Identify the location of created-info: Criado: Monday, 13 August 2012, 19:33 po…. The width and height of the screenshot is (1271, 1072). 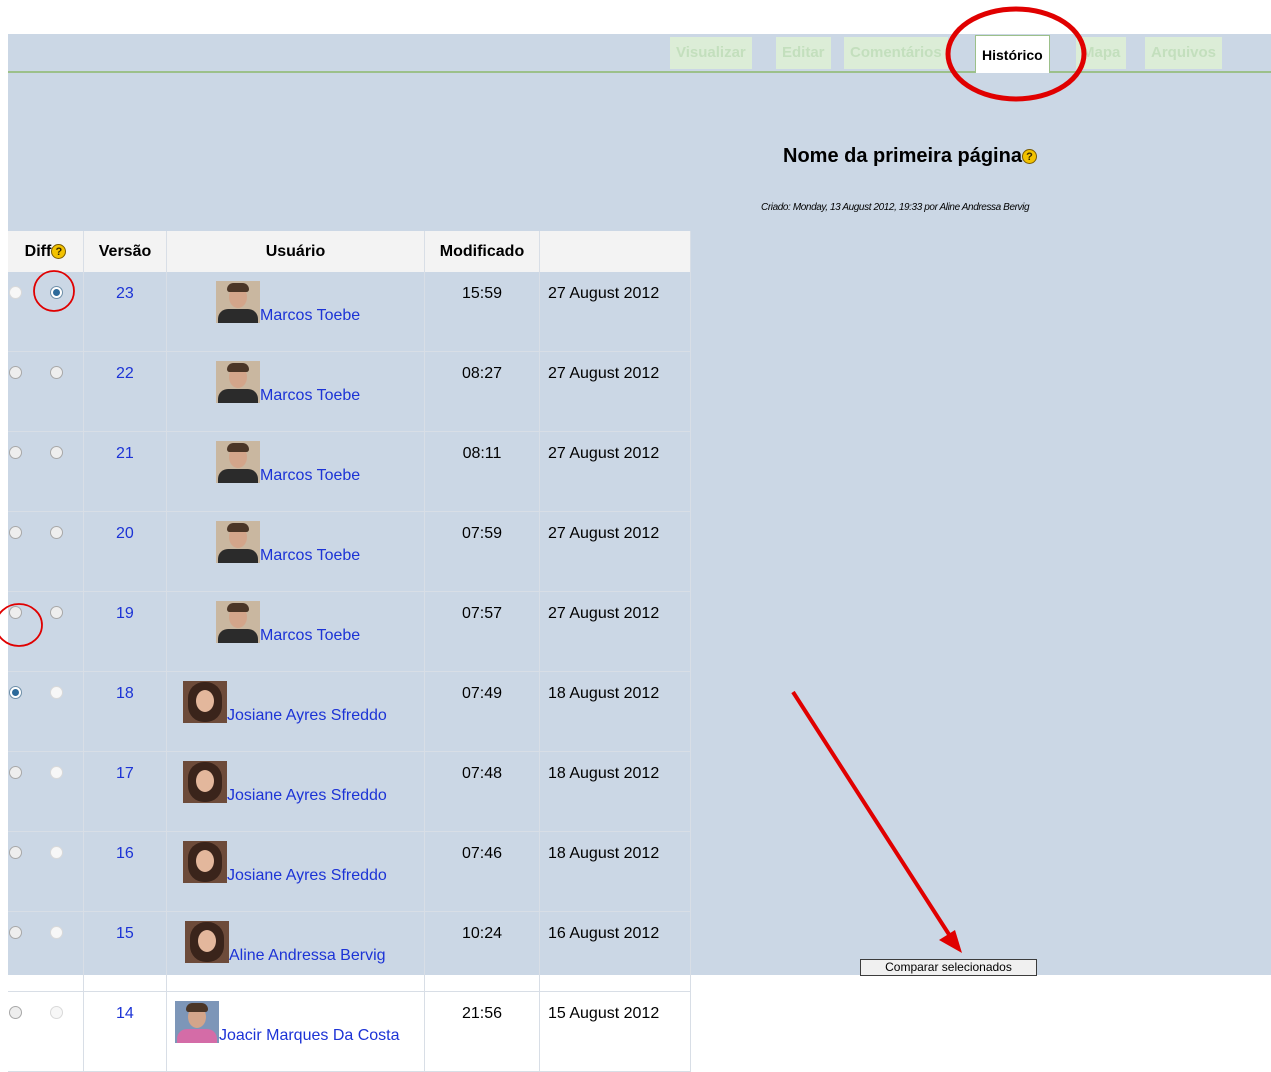
(895, 207).